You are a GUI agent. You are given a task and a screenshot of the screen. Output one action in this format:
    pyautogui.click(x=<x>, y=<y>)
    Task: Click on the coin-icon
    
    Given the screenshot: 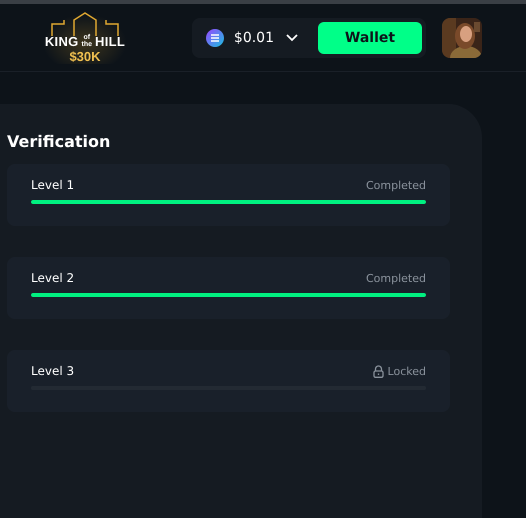 What is the action you would take?
    pyautogui.click(x=215, y=37)
    